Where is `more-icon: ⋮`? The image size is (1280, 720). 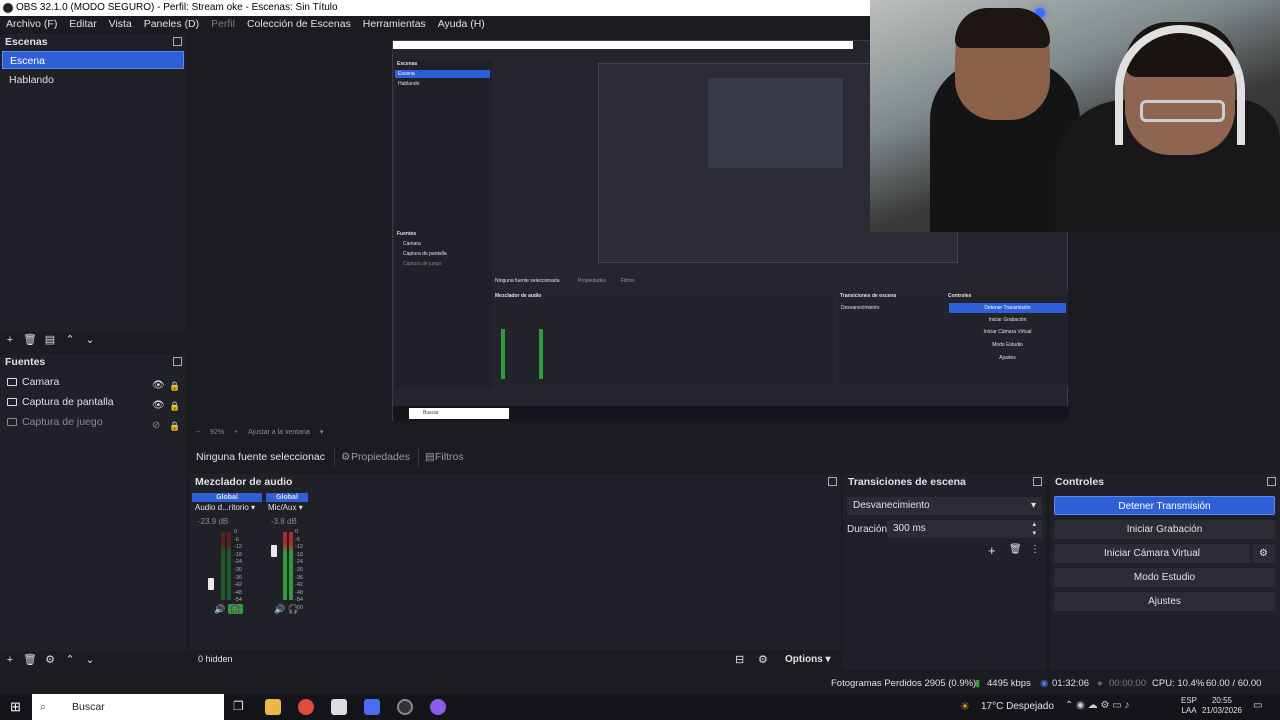
more-icon: ⋮ is located at coordinates (1035, 549).